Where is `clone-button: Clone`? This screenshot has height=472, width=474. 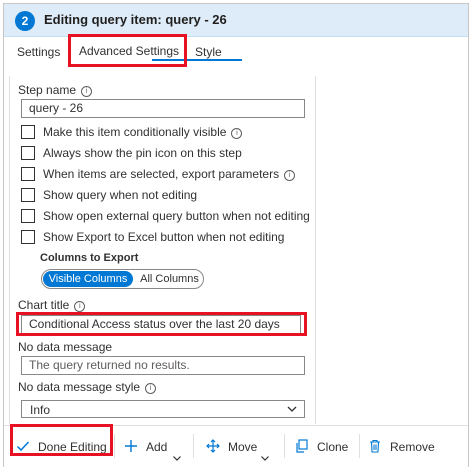
clone-button: Clone is located at coordinates (323, 446).